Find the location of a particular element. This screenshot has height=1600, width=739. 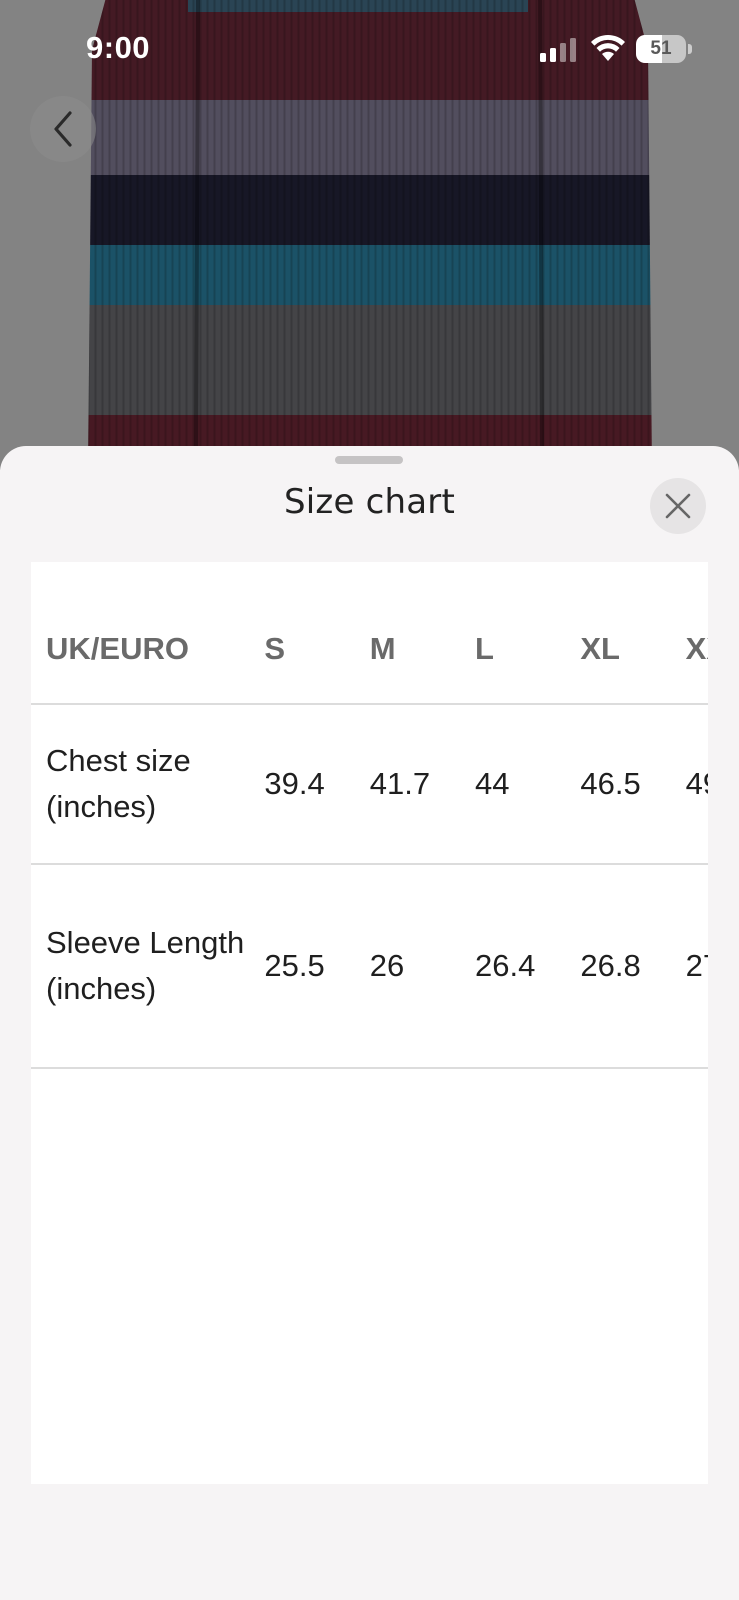

close-button is located at coordinates (678, 506).